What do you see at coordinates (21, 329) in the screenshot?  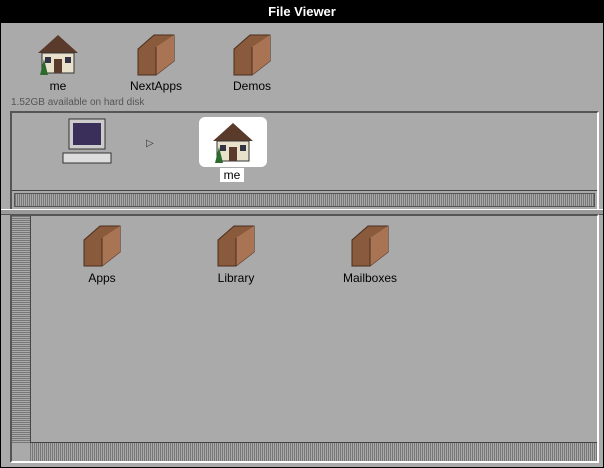 I see `vertical-scrollbar` at bounding box center [21, 329].